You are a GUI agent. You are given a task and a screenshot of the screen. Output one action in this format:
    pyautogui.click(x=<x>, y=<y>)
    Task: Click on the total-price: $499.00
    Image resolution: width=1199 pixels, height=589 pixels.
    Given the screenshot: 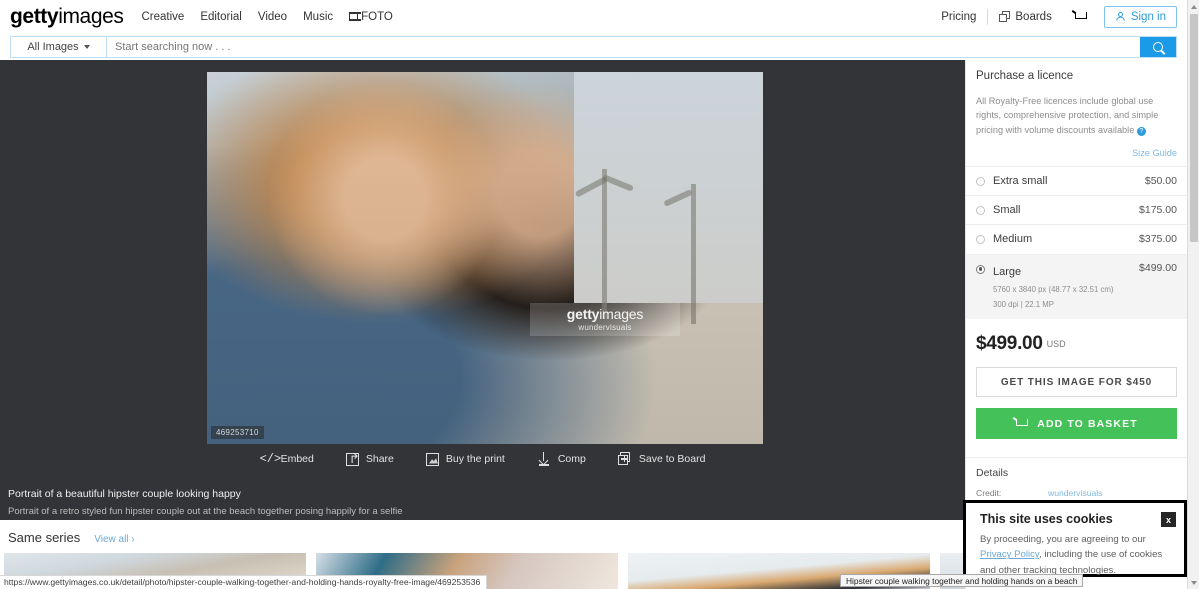 What is the action you would take?
    pyautogui.click(x=1009, y=344)
    